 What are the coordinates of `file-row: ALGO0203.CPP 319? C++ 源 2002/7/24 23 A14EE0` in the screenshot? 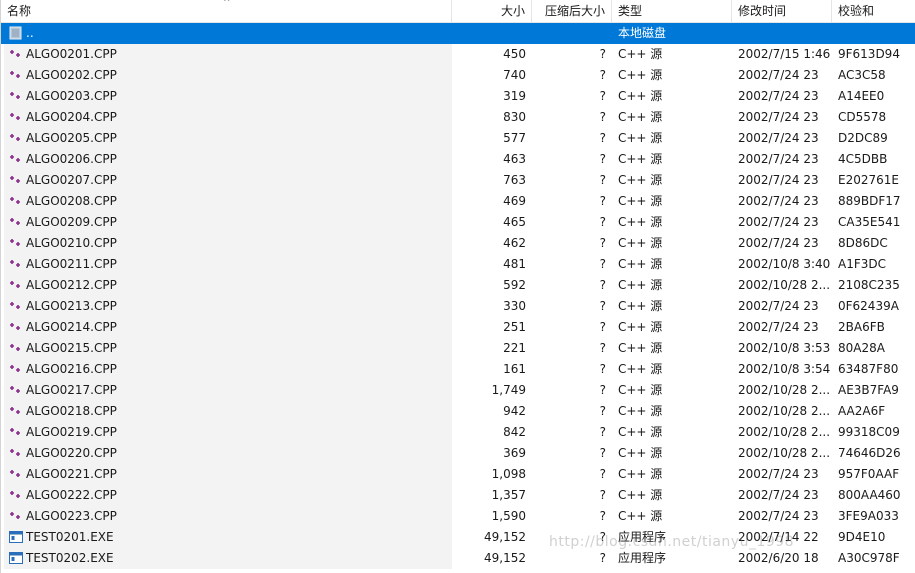 It's located at (458, 96).